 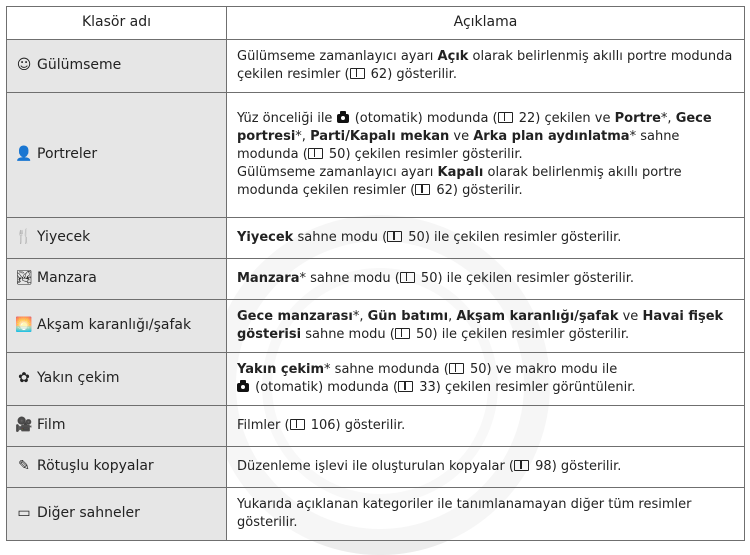 What do you see at coordinates (281, 370) in the screenshot?
I see `bold-term: Yakın çekim` at bounding box center [281, 370].